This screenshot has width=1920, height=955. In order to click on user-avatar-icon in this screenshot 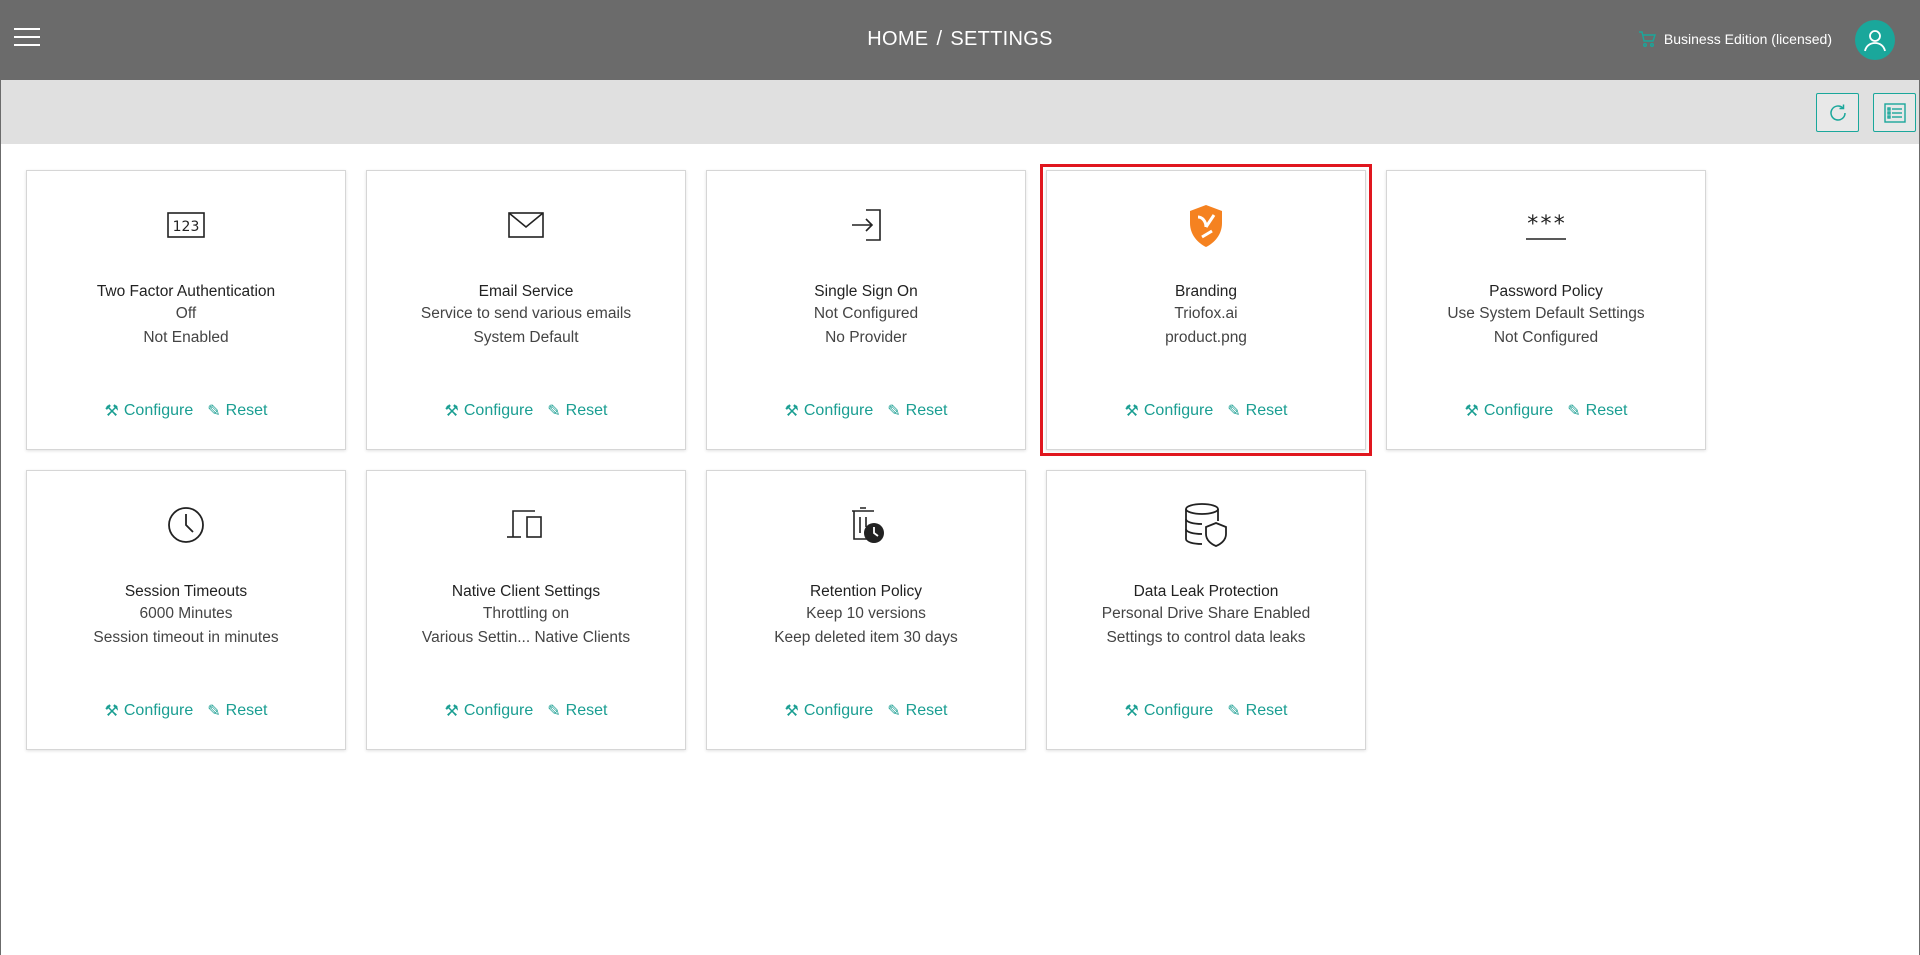, I will do `click(1875, 40)`.